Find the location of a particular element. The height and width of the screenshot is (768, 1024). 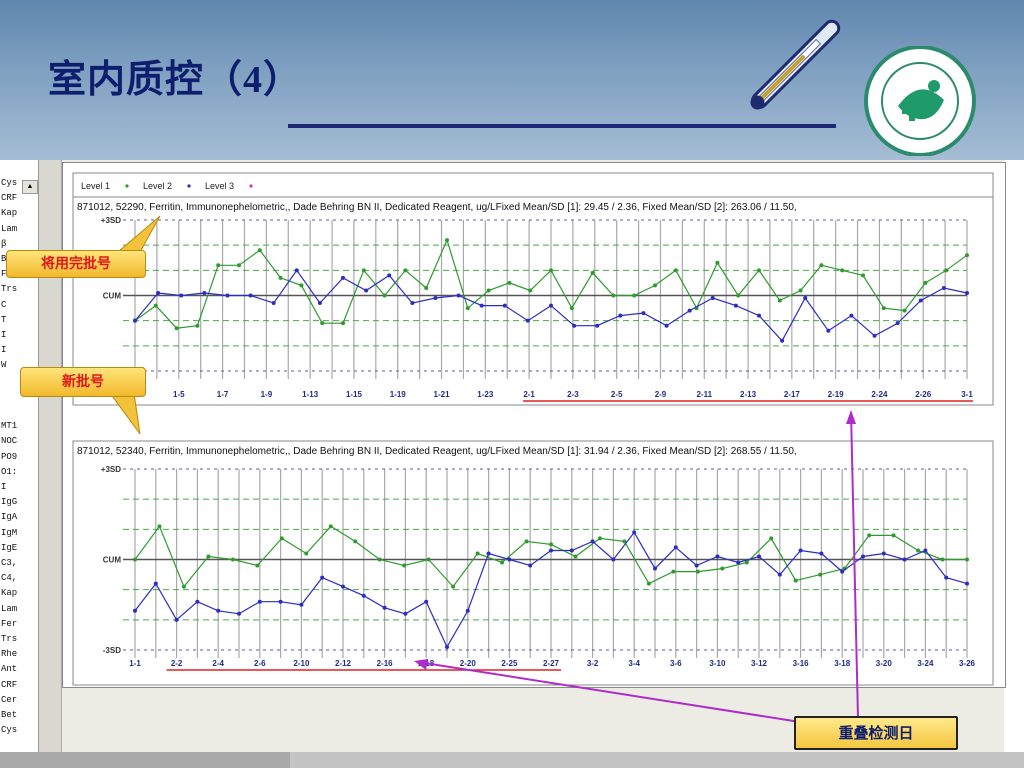

test-list-item: C4, is located at coordinates (9, 578).